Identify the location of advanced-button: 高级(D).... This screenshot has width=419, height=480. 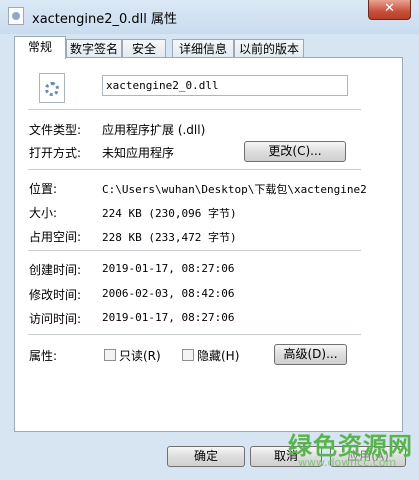
(310, 354).